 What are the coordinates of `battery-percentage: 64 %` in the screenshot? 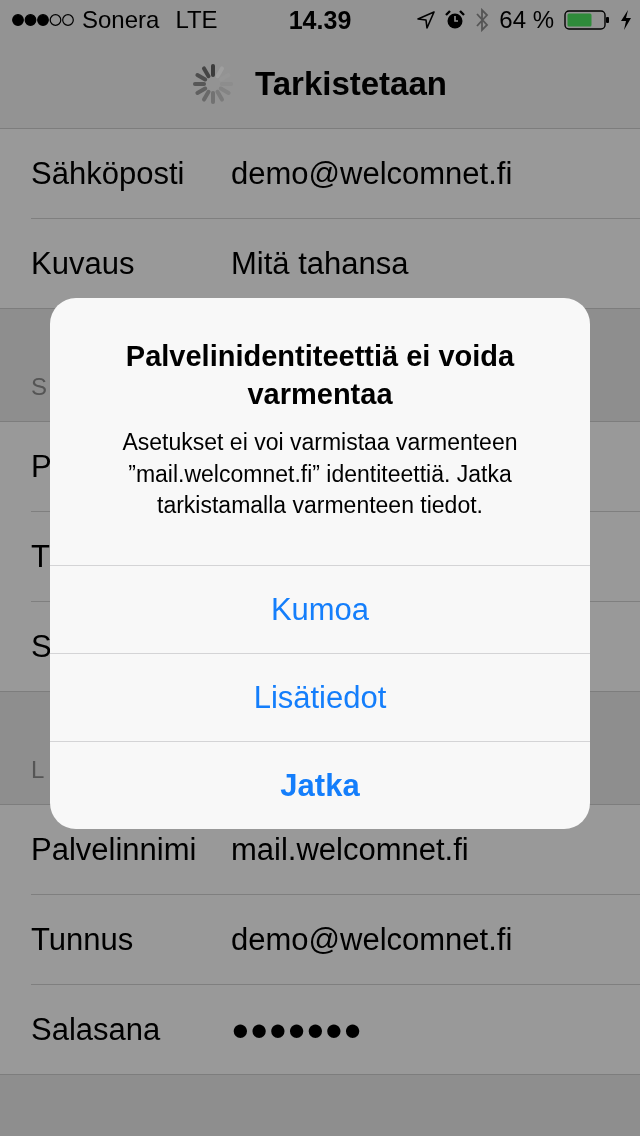 It's located at (526, 20).